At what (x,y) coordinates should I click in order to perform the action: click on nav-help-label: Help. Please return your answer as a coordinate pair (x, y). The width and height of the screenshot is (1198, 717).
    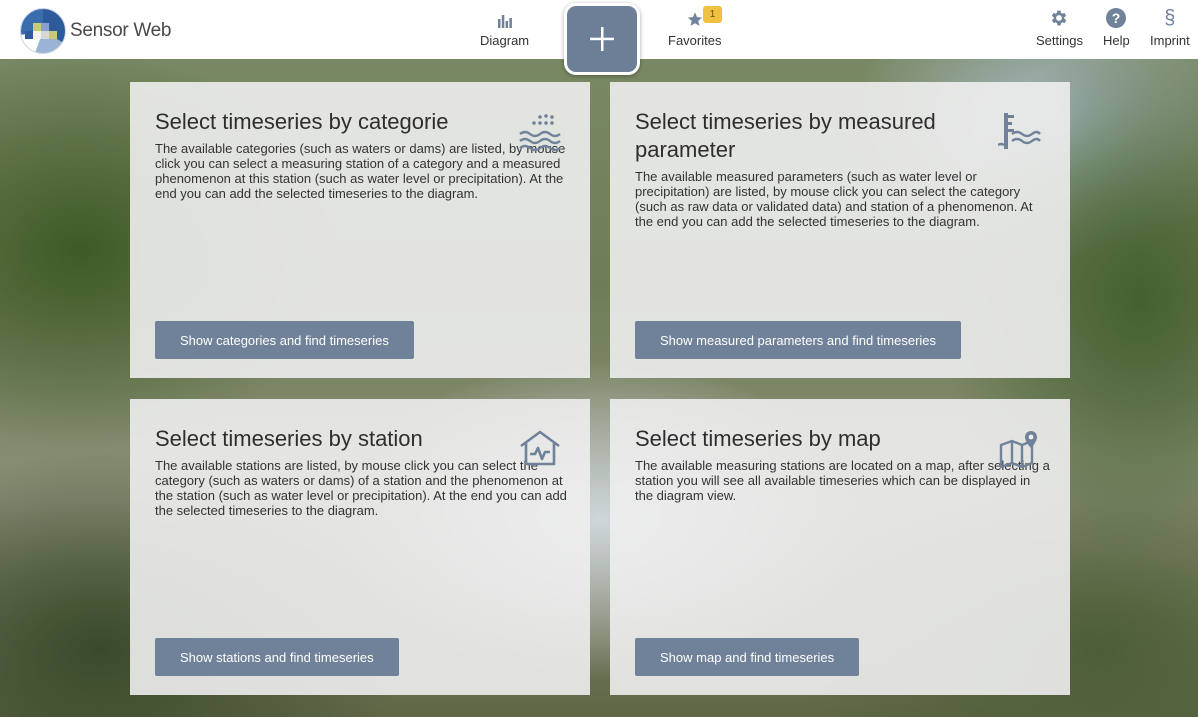
    Looking at the image, I should click on (1116, 40).